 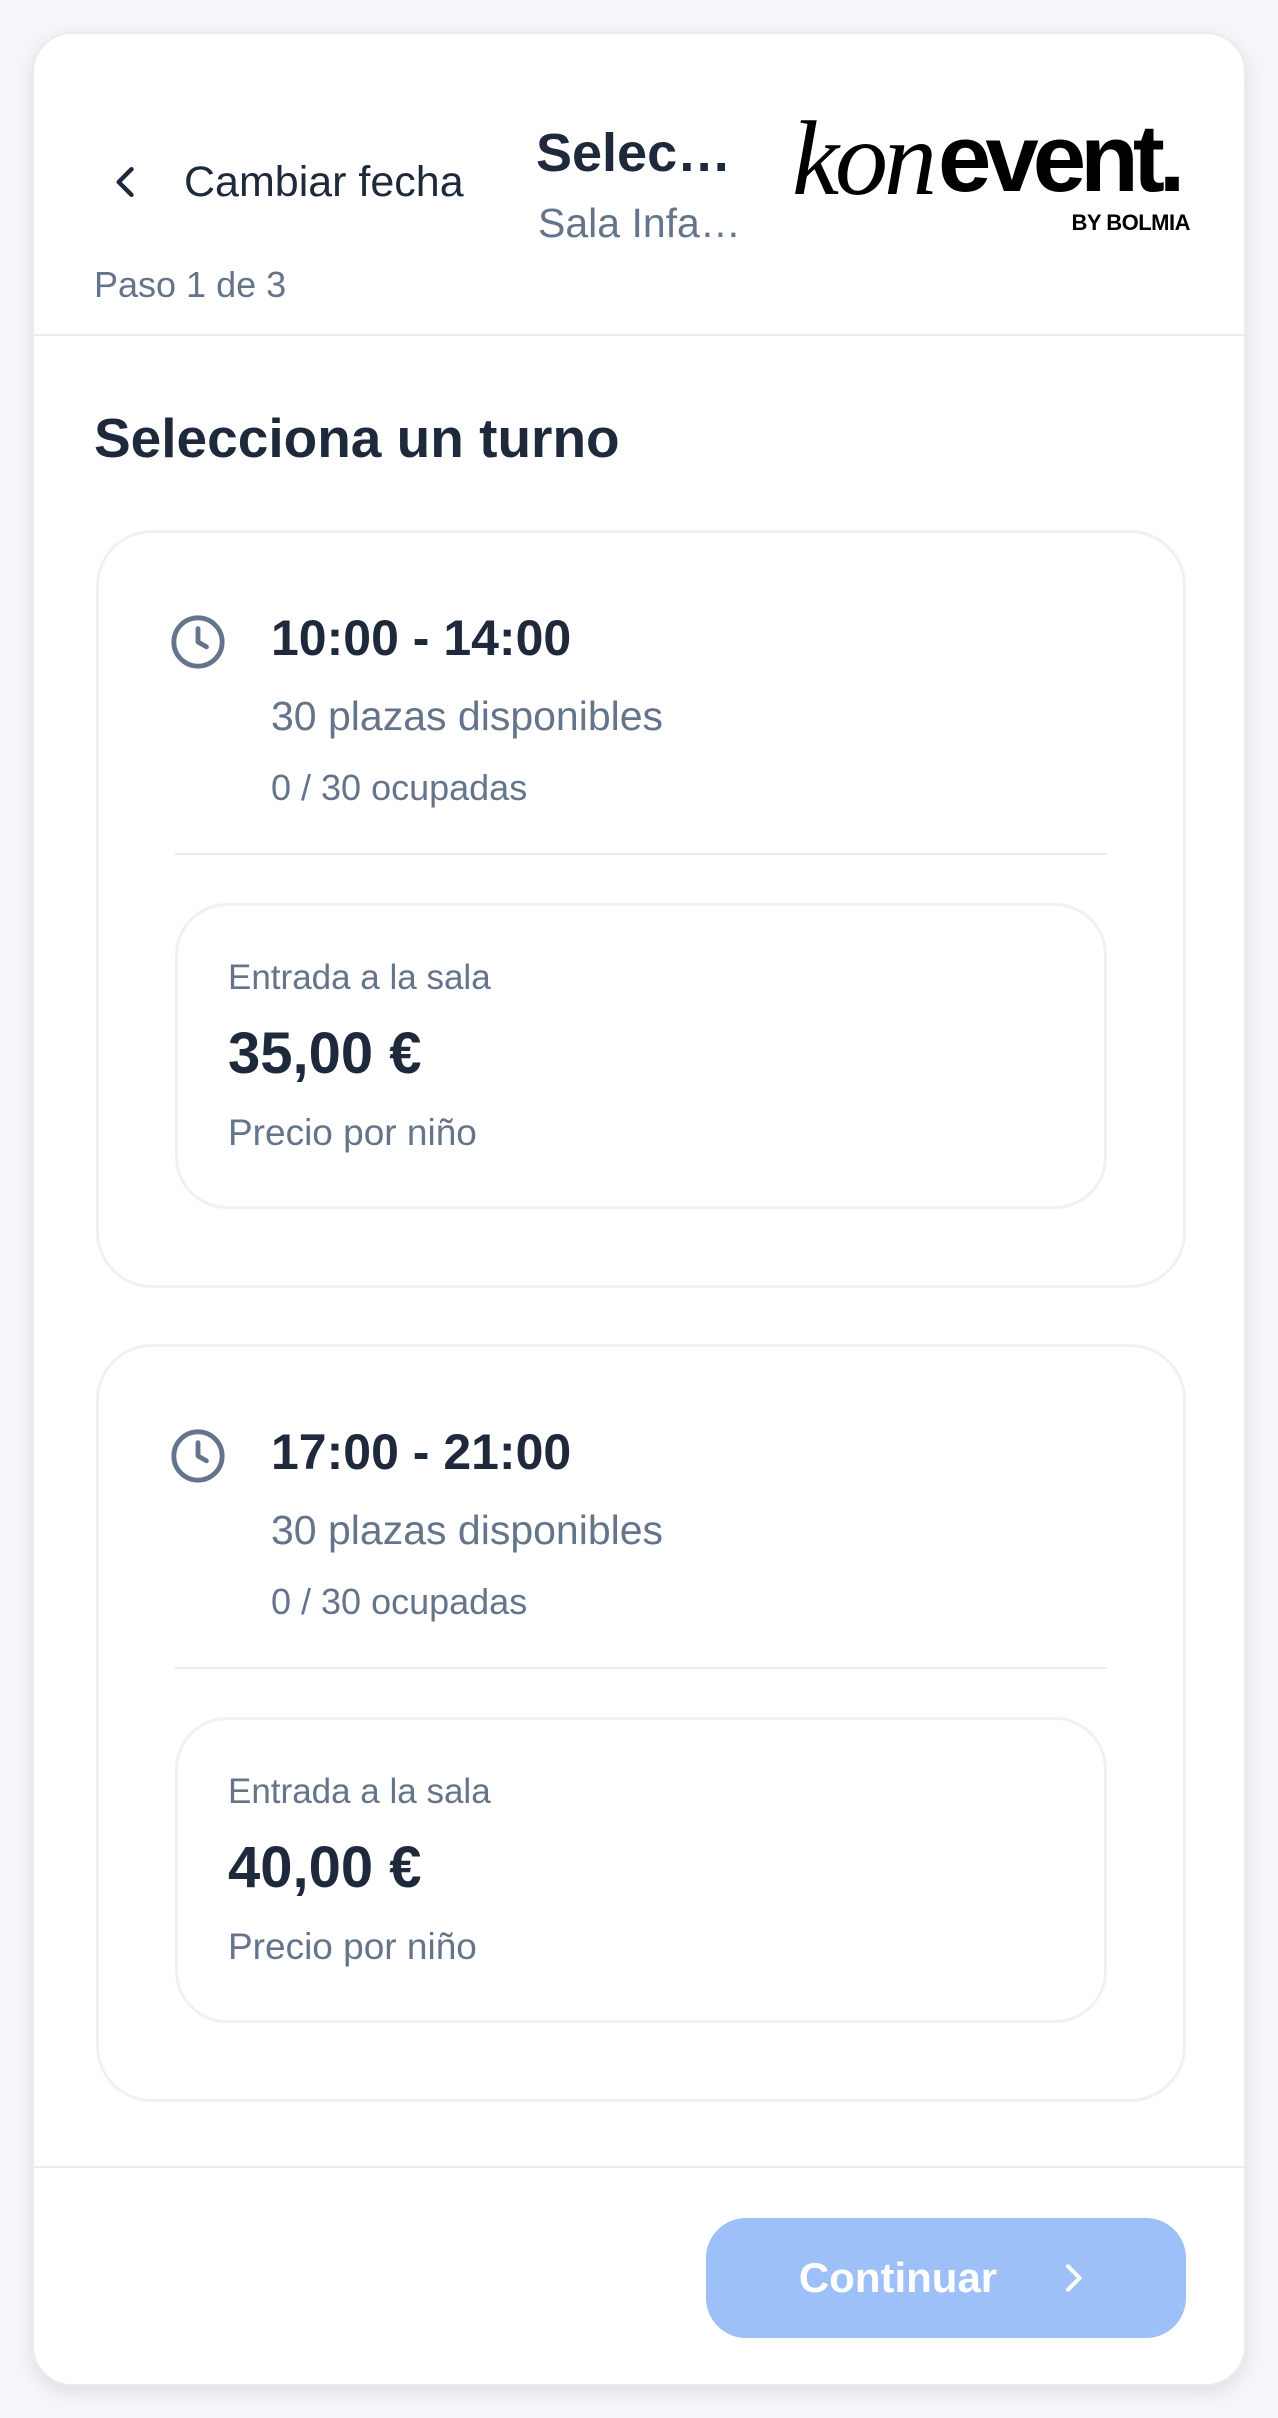 What do you see at coordinates (1074, 2278) in the screenshot?
I see `chevron-right-icon` at bounding box center [1074, 2278].